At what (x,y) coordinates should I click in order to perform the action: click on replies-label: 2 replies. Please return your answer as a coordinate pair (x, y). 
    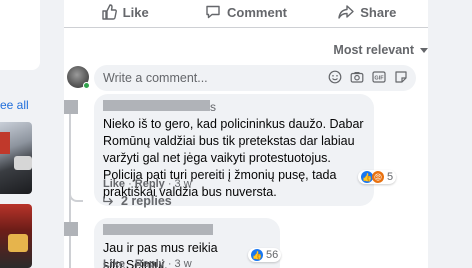
    Looking at the image, I should click on (146, 201).